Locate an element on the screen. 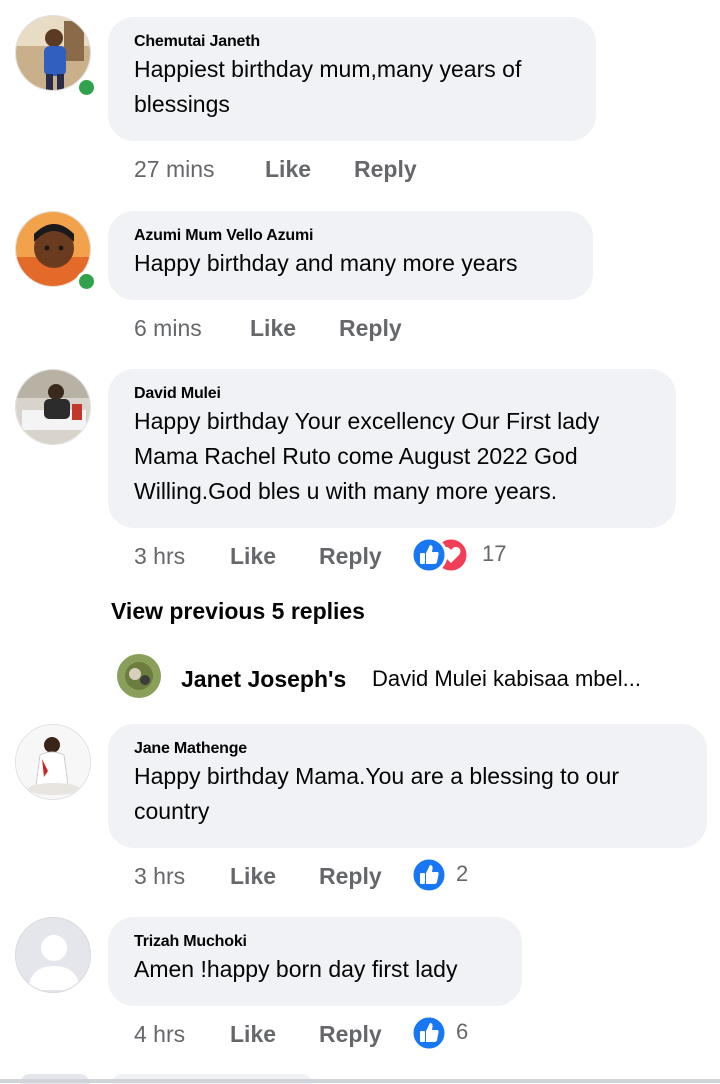  comment-author: David Mulei is located at coordinates (392, 393).